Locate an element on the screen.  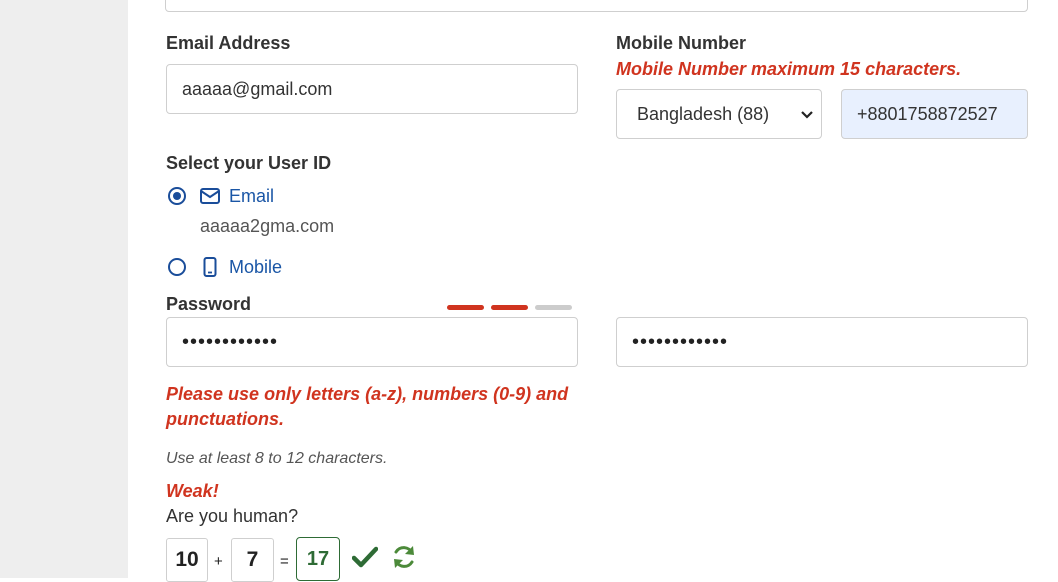
captcha-answer-input is located at coordinates (318, 559).